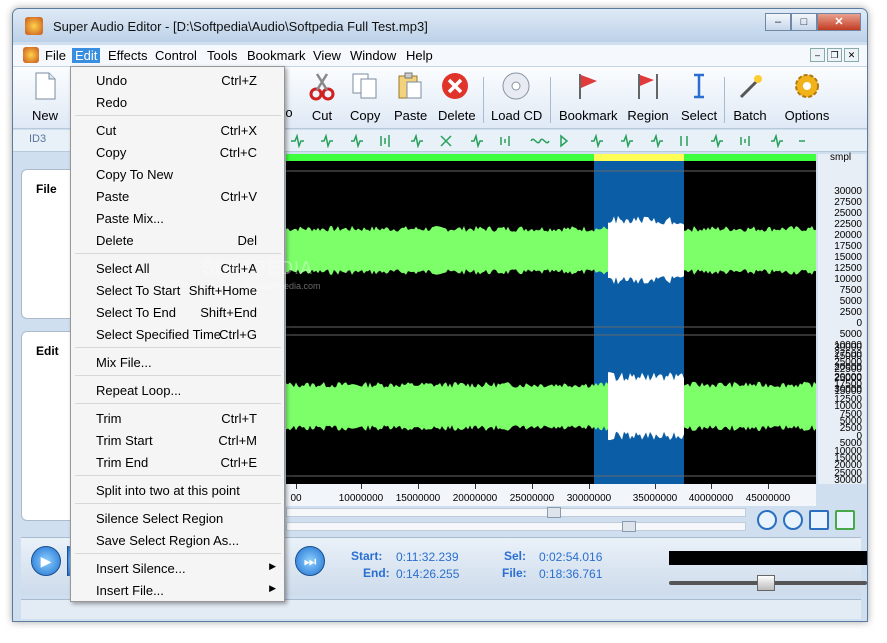 Image resolution: width=887 pixels, height=643 pixels. Describe the element at coordinates (272, 588) in the screenshot. I see `submenu-arrow-icon: ▶` at that location.